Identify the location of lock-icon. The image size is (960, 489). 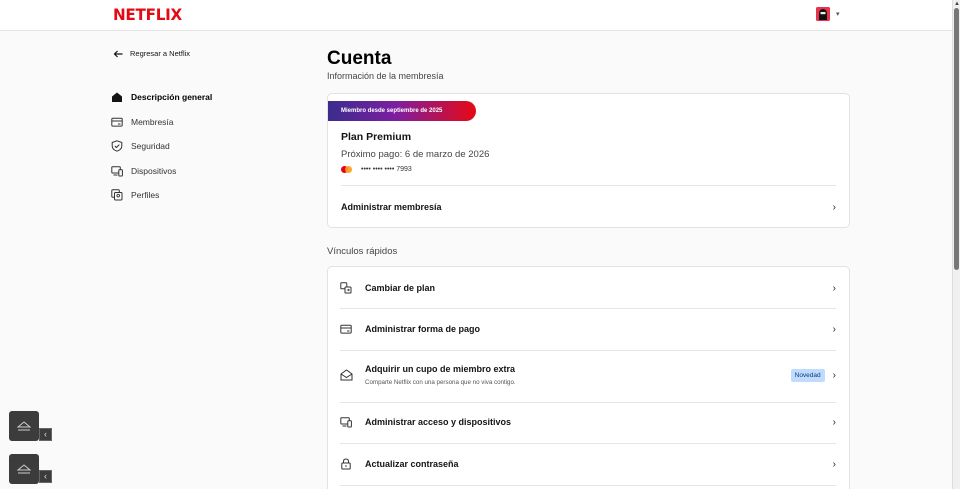
(347, 464).